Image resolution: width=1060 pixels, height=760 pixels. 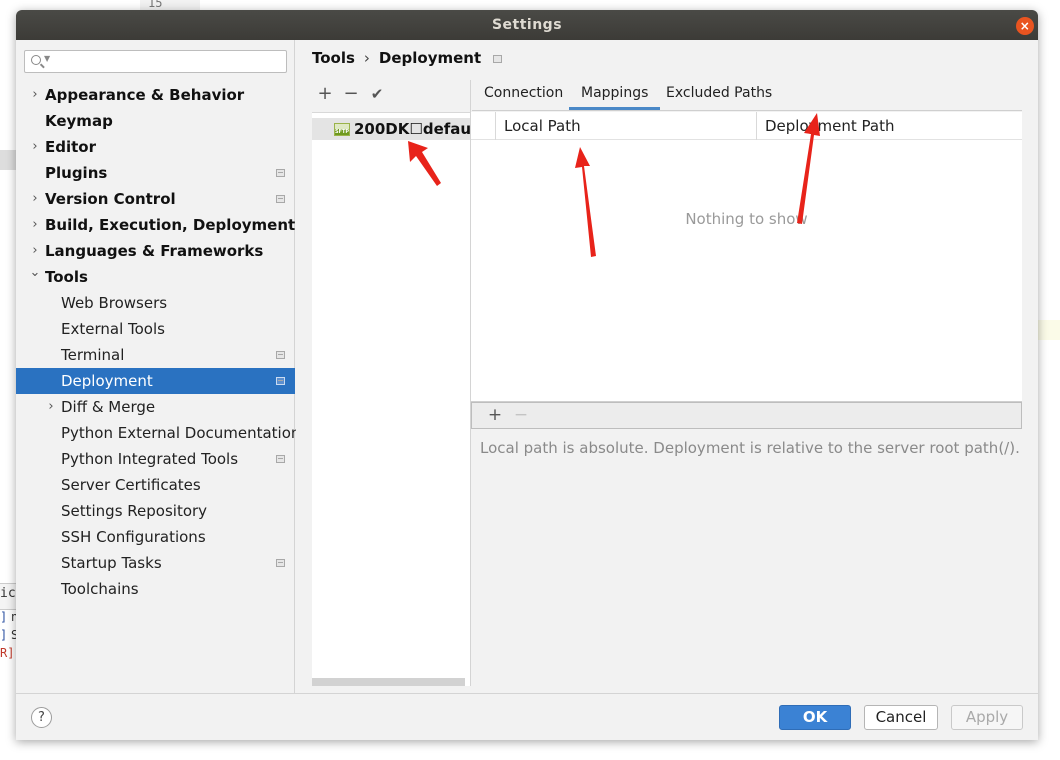 What do you see at coordinates (527, 716) in the screenshot?
I see `dialog-footer: ? OK Cancel Apply` at bounding box center [527, 716].